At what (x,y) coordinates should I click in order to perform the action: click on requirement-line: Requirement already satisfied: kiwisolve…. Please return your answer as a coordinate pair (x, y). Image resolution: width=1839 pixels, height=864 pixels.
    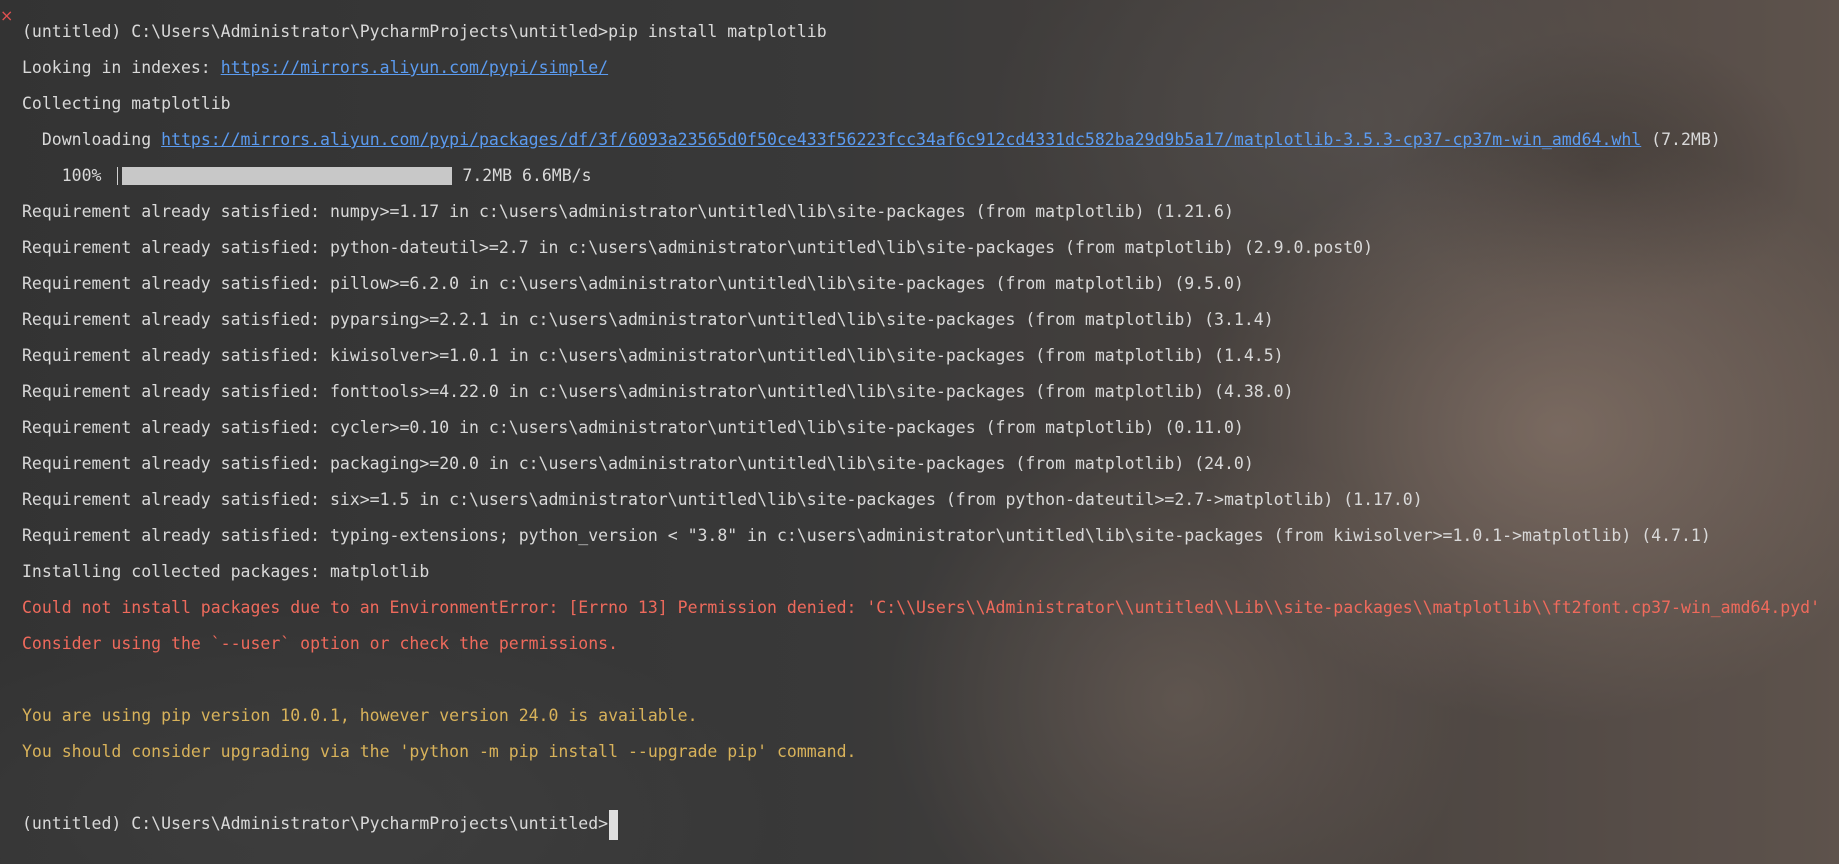
    Looking at the image, I should click on (653, 355).